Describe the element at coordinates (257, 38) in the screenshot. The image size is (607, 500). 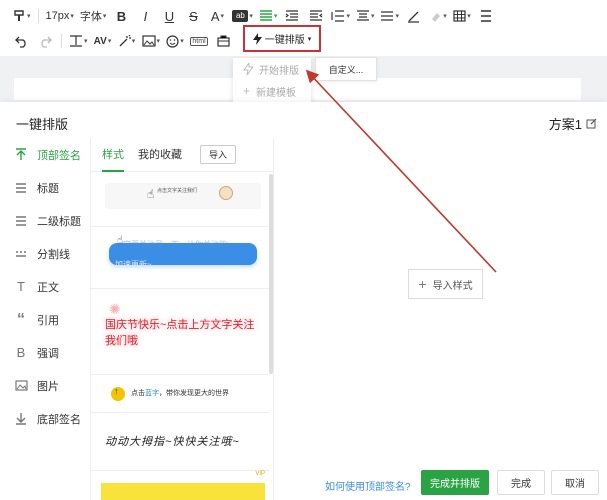
I see `lightning-icon` at that location.